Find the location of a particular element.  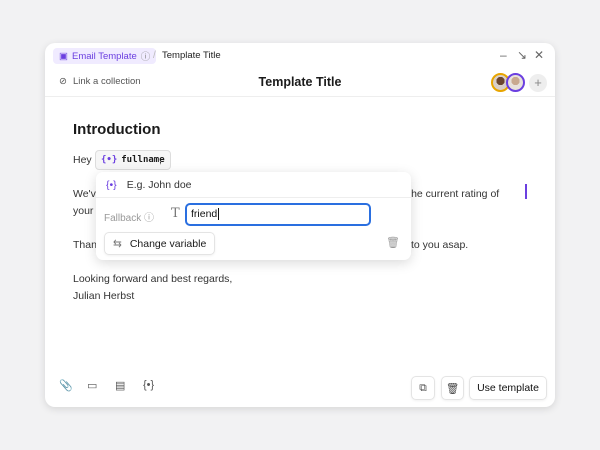

page-title: Template Title is located at coordinates (300, 82).